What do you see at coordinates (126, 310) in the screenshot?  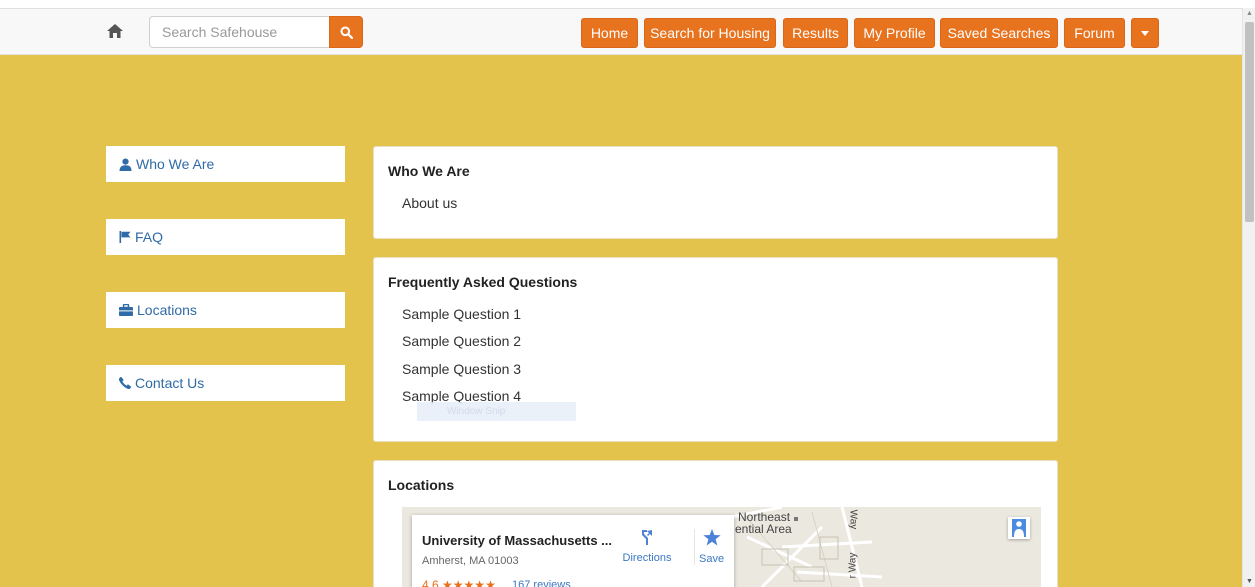 I see `briefcase-icon` at bounding box center [126, 310].